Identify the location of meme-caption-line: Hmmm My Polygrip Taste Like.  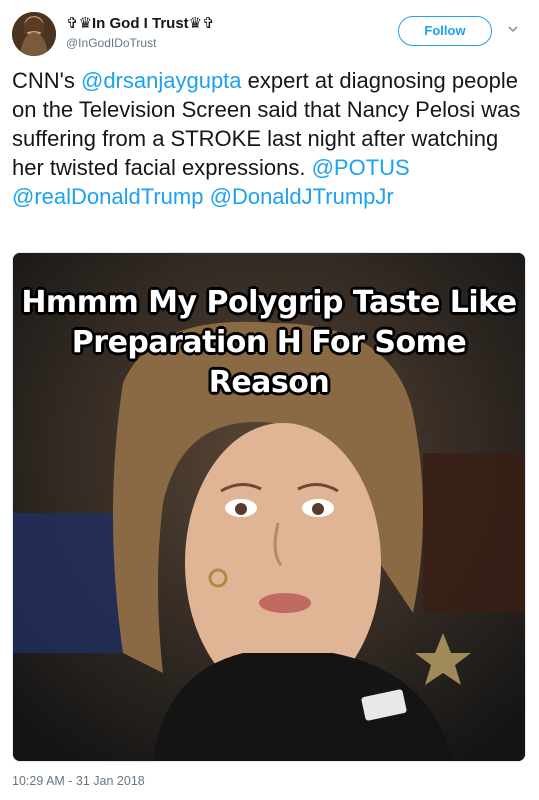
(269, 302).